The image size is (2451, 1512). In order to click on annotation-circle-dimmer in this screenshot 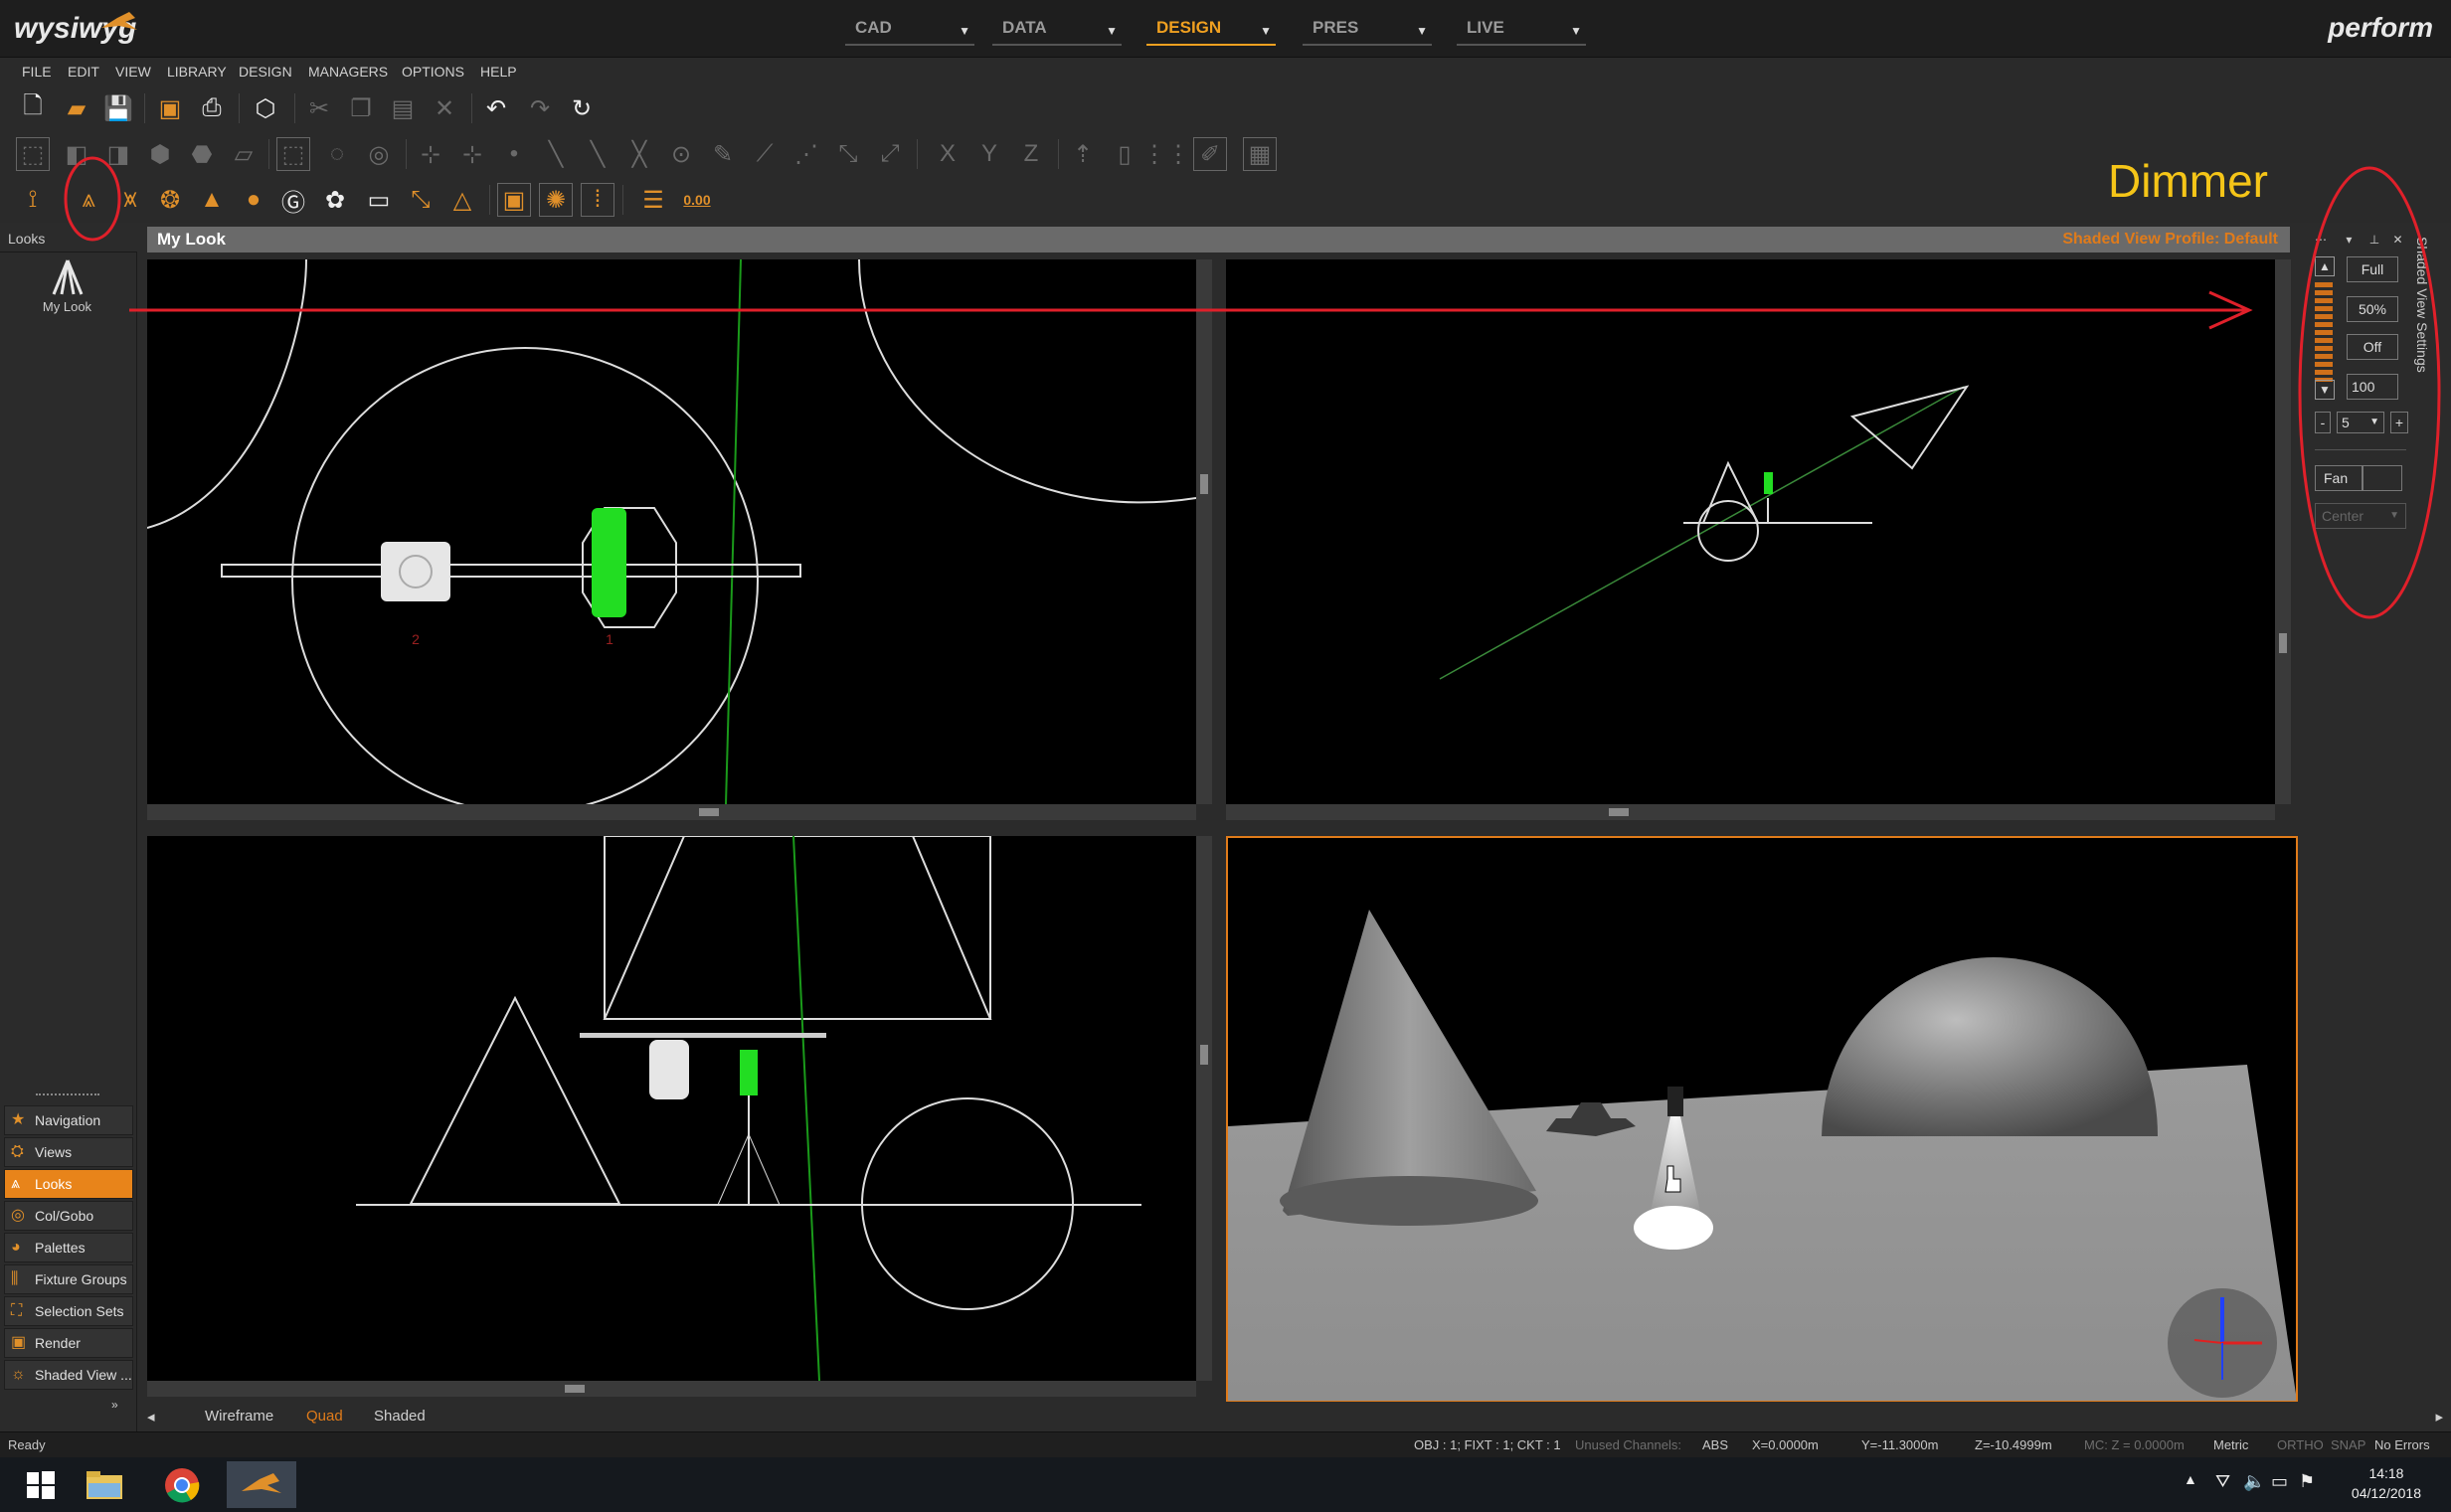, I will do `click(2369, 392)`.